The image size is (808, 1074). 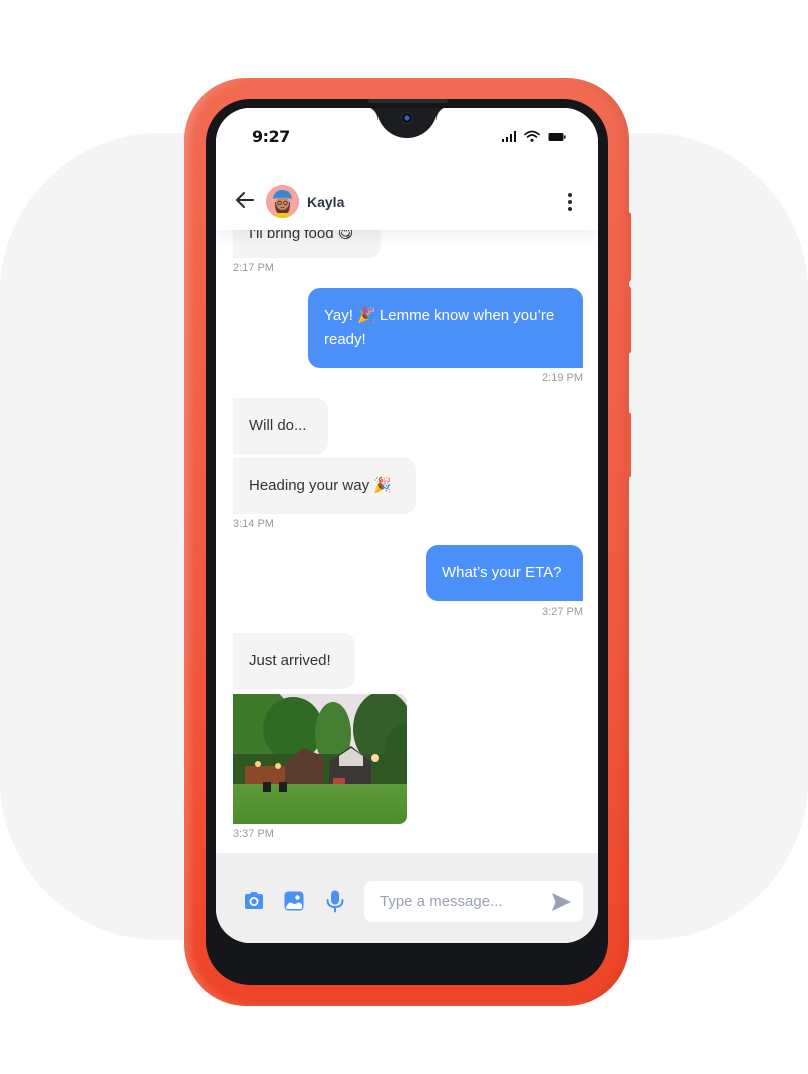 I want to click on message-bubble-incoming: Heading your way 🎉, so click(x=324, y=486).